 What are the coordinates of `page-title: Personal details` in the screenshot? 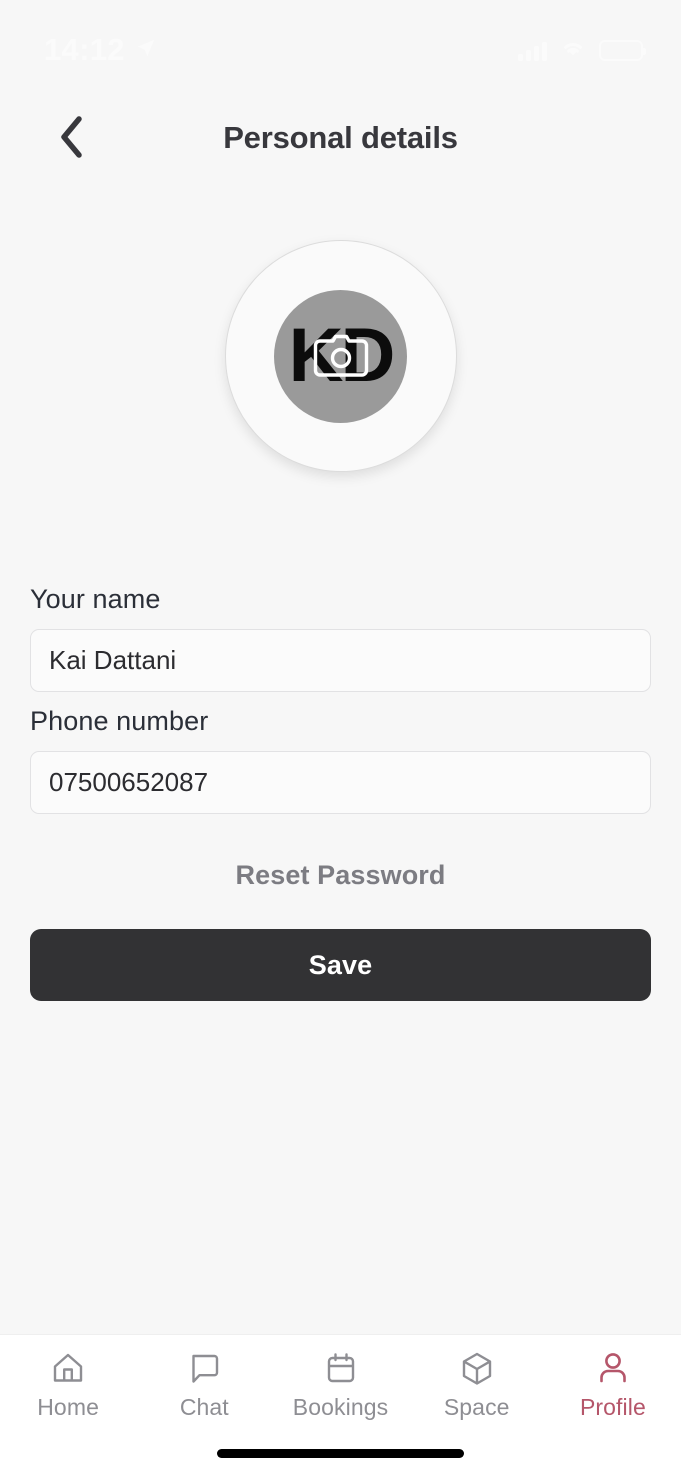 It's located at (340, 137).